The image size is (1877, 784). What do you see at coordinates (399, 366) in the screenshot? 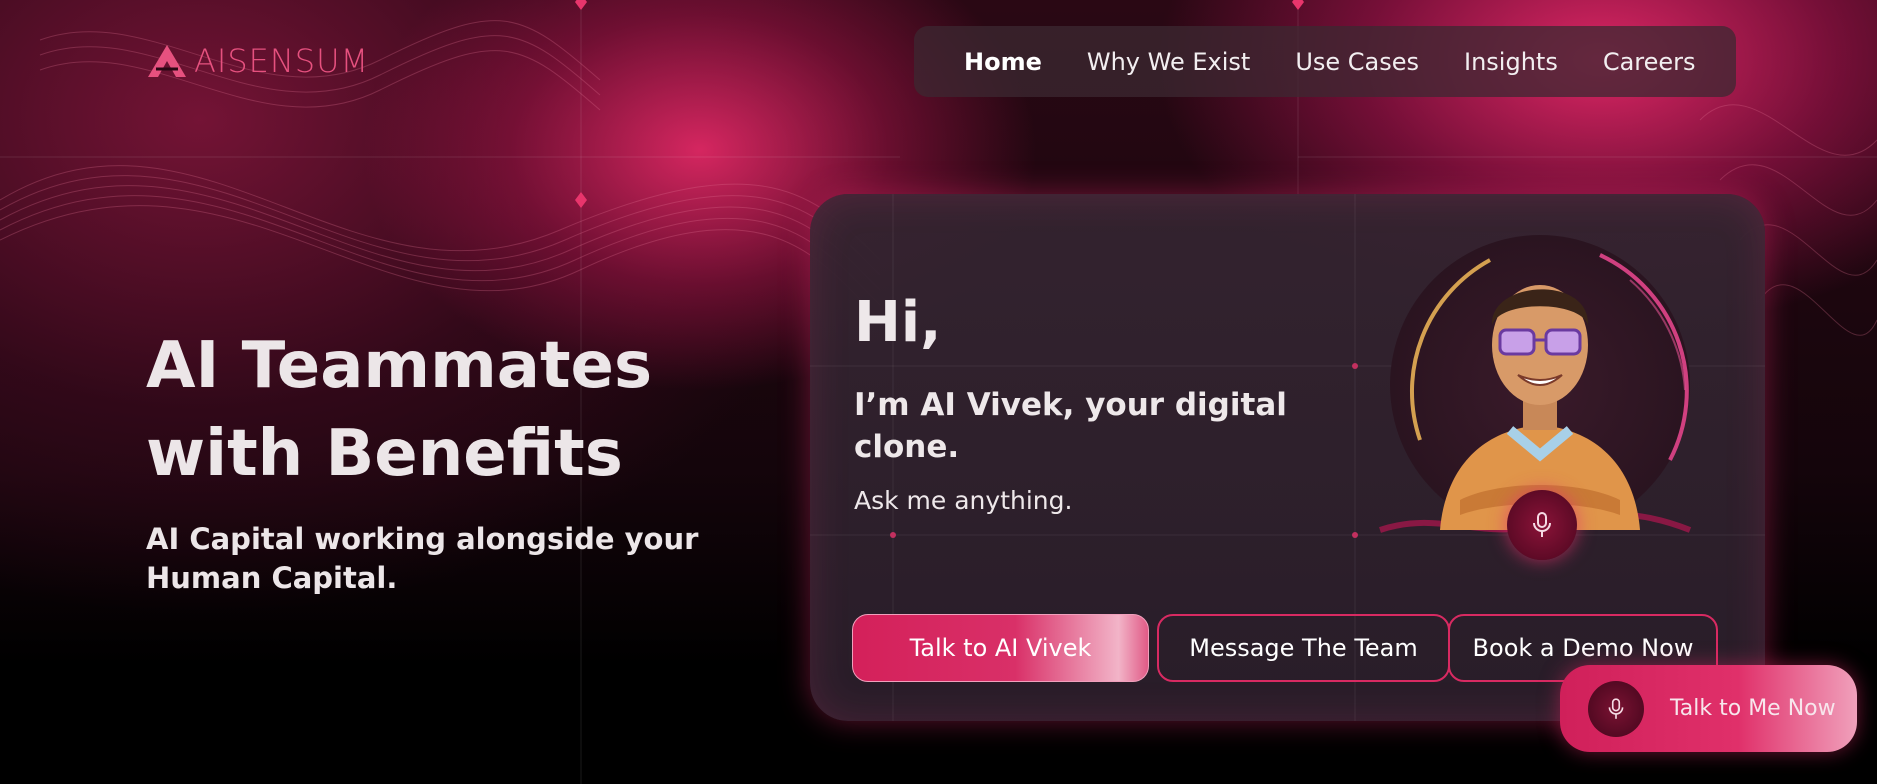
I see `hero-title-line1: AI Teammates` at bounding box center [399, 366].